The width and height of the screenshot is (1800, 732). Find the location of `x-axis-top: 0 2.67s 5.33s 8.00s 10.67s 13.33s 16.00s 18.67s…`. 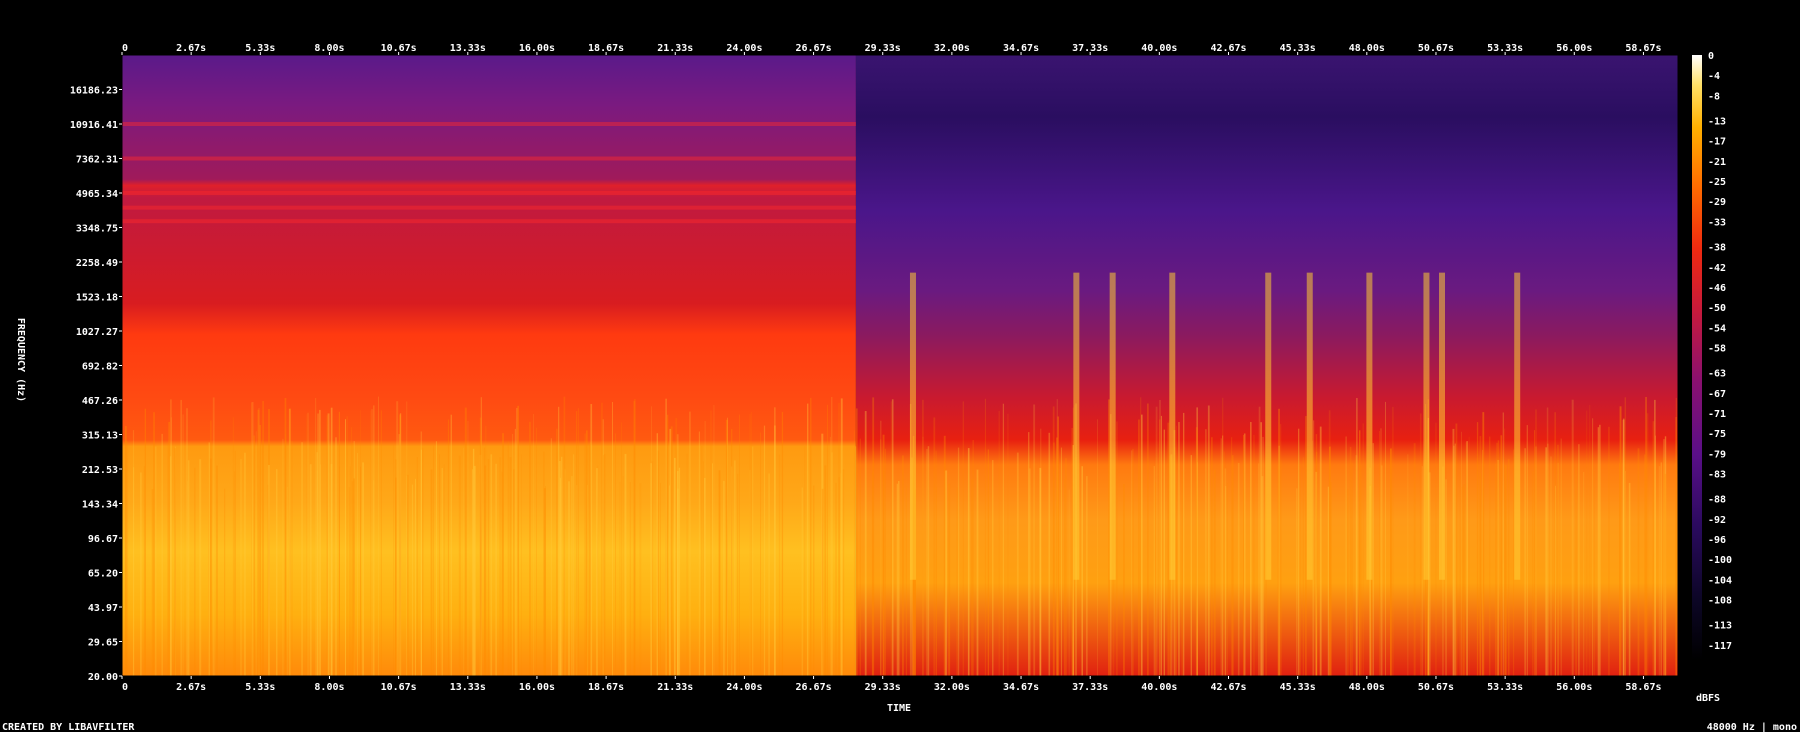

x-axis-top: 0 2.67s 5.33s 8.00s 10.67s 13.33s 16.00s 18.67s… is located at coordinates (891, 49).